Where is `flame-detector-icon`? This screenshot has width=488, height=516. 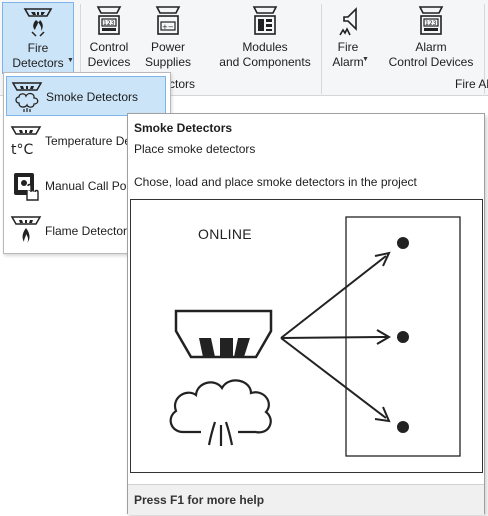
flame-detector-icon is located at coordinates (26, 231).